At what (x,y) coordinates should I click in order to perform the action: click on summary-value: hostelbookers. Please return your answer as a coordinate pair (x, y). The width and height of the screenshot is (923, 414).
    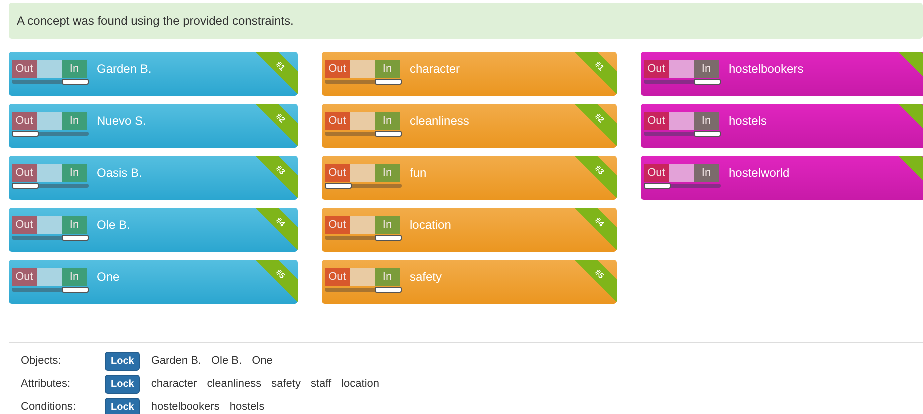
    Looking at the image, I should click on (185, 407).